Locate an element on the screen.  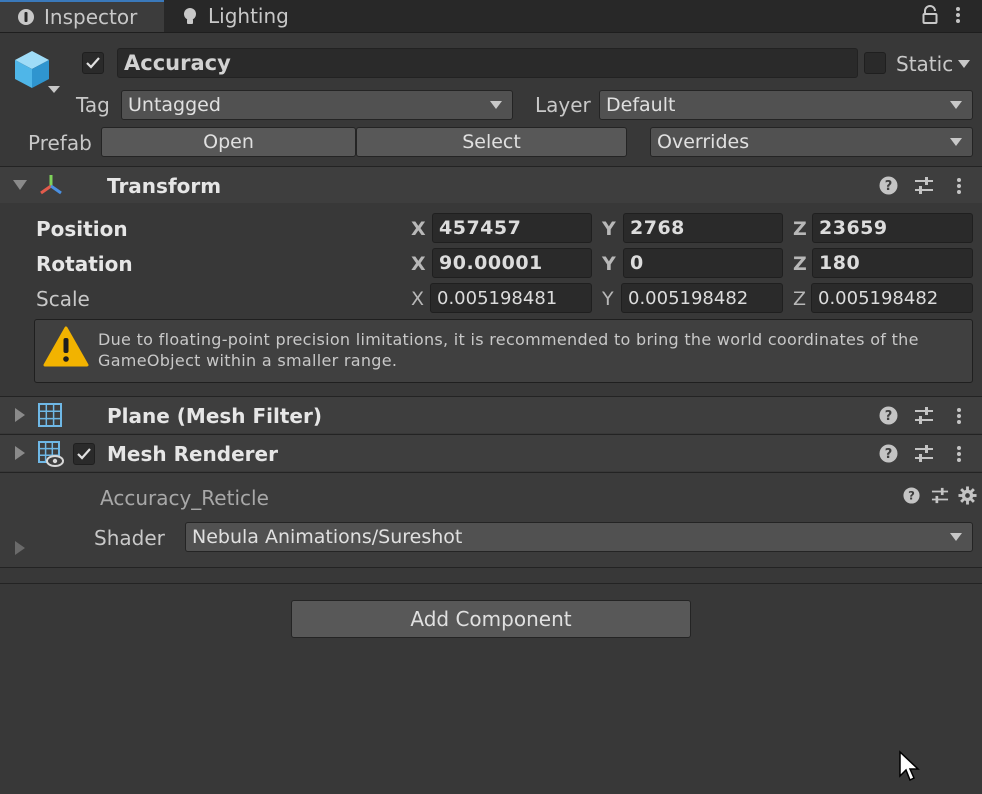
mesh-filter-foldout is located at coordinates (20, 415).